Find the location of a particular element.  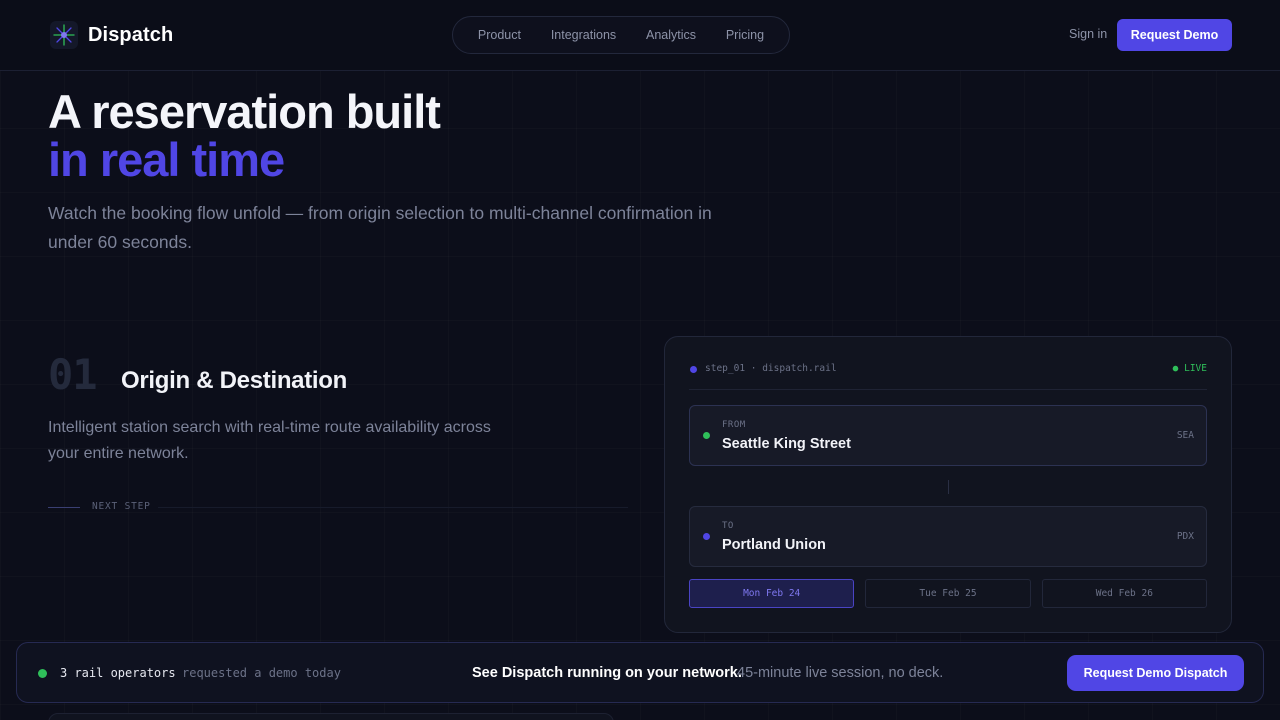

next-section-peek is located at coordinates (331, 716).